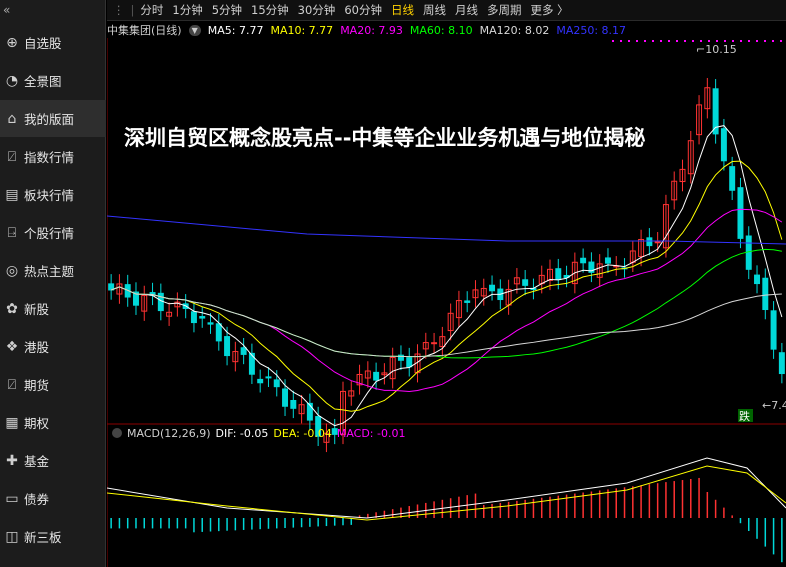 The height and width of the screenshot is (567, 786). I want to click on sidebar-item-label: 港股, so click(37, 347).